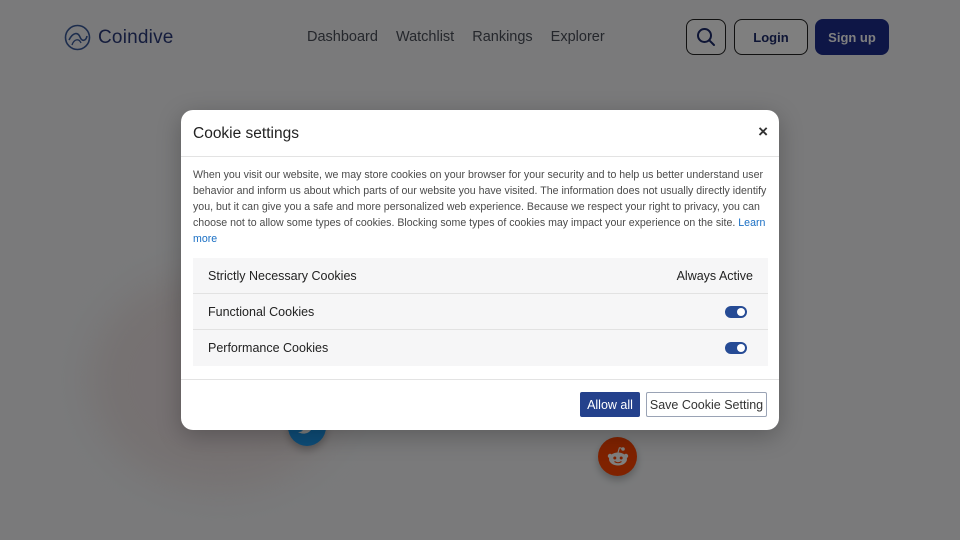 This screenshot has height=540, width=960. What do you see at coordinates (268, 348) in the screenshot?
I see `cookie-category-label: Performance Cookies` at bounding box center [268, 348].